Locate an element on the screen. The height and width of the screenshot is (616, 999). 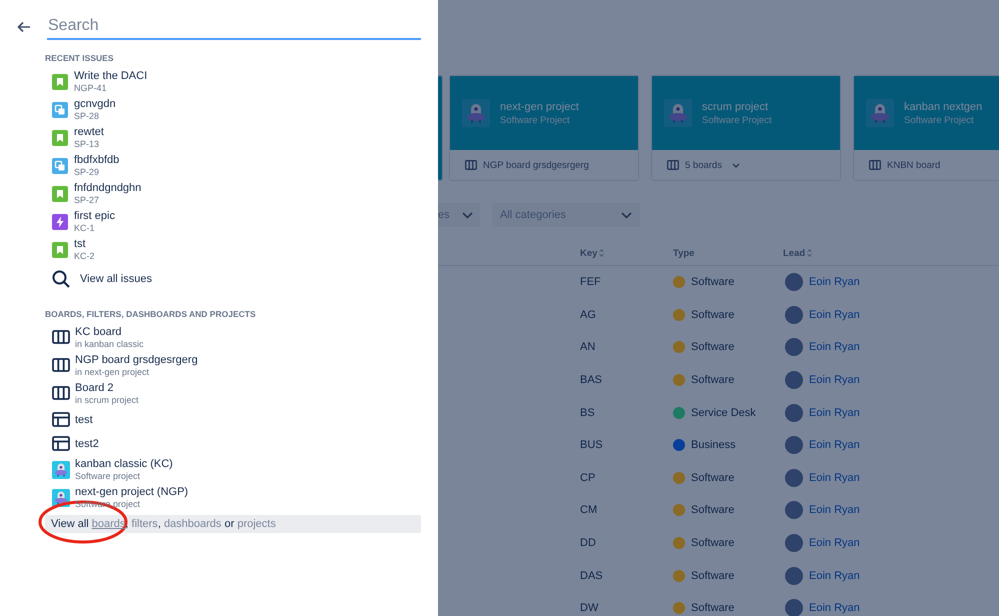
result-title: kanban classic (KC) is located at coordinates (124, 464).